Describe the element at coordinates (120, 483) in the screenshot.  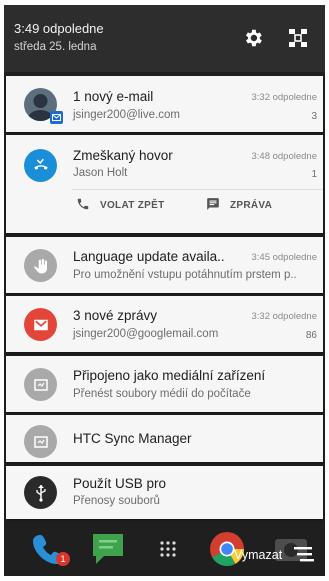
I see `notification-title: Použít USB pro` at that location.